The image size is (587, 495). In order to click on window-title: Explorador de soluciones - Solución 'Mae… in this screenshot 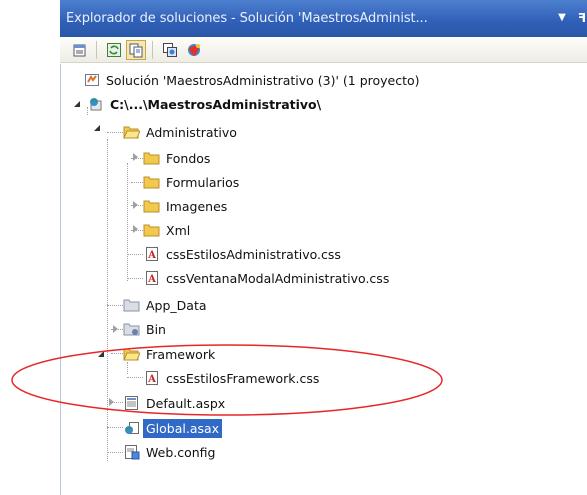, I will do `click(247, 18)`.